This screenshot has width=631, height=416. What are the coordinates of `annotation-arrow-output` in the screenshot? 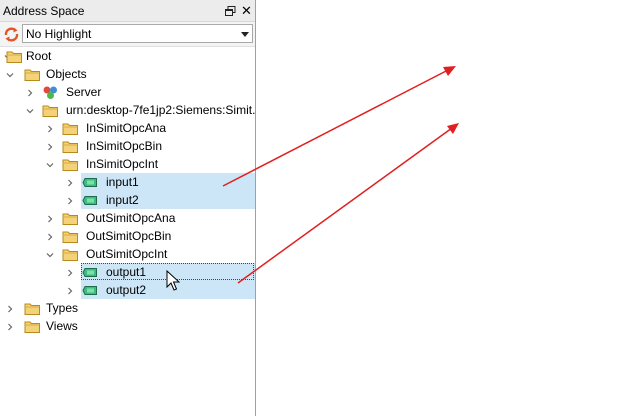 It's located at (345, 205).